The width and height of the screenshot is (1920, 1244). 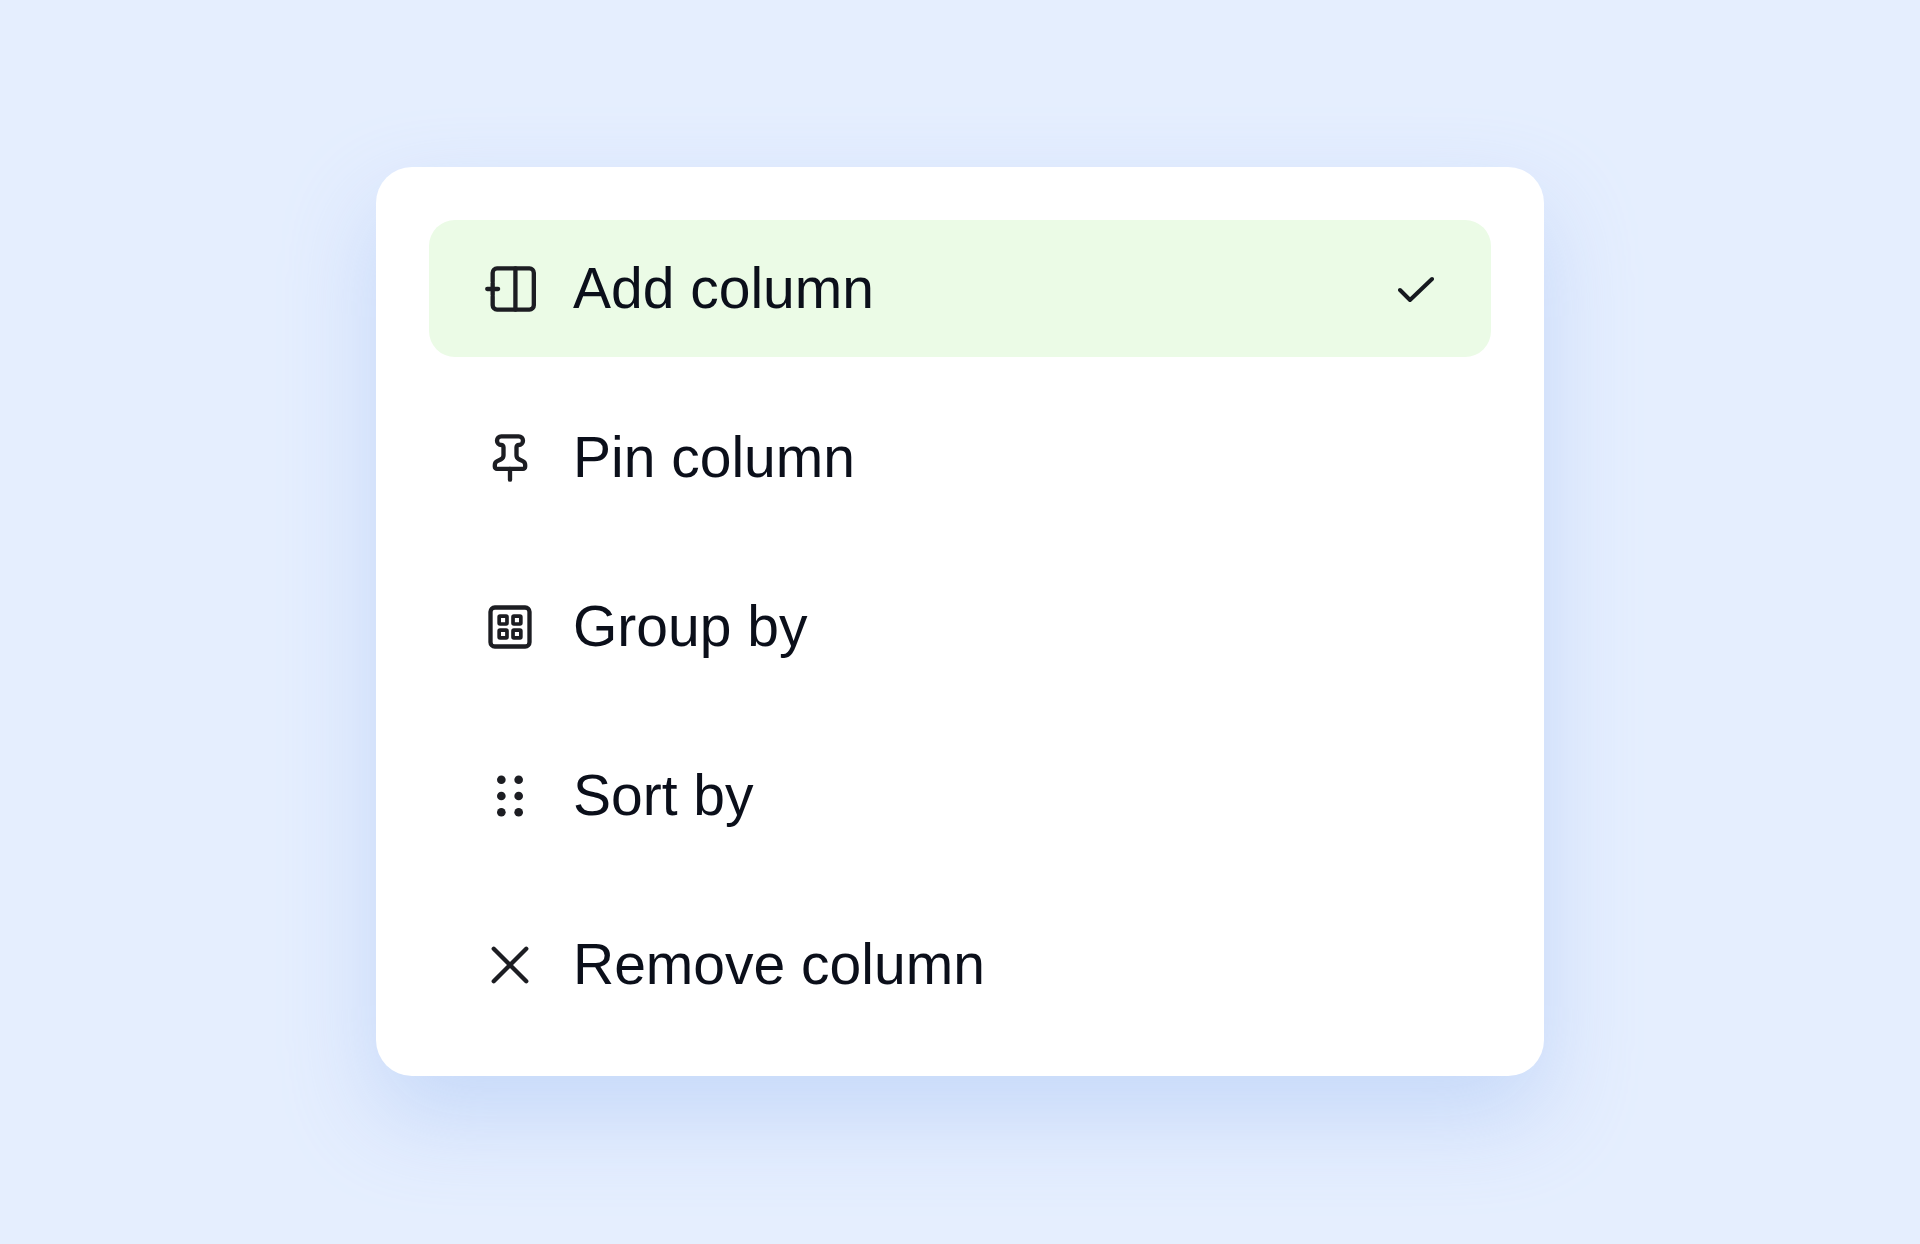 I want to click on menu-item: Add column, so click(x=960, y=288).